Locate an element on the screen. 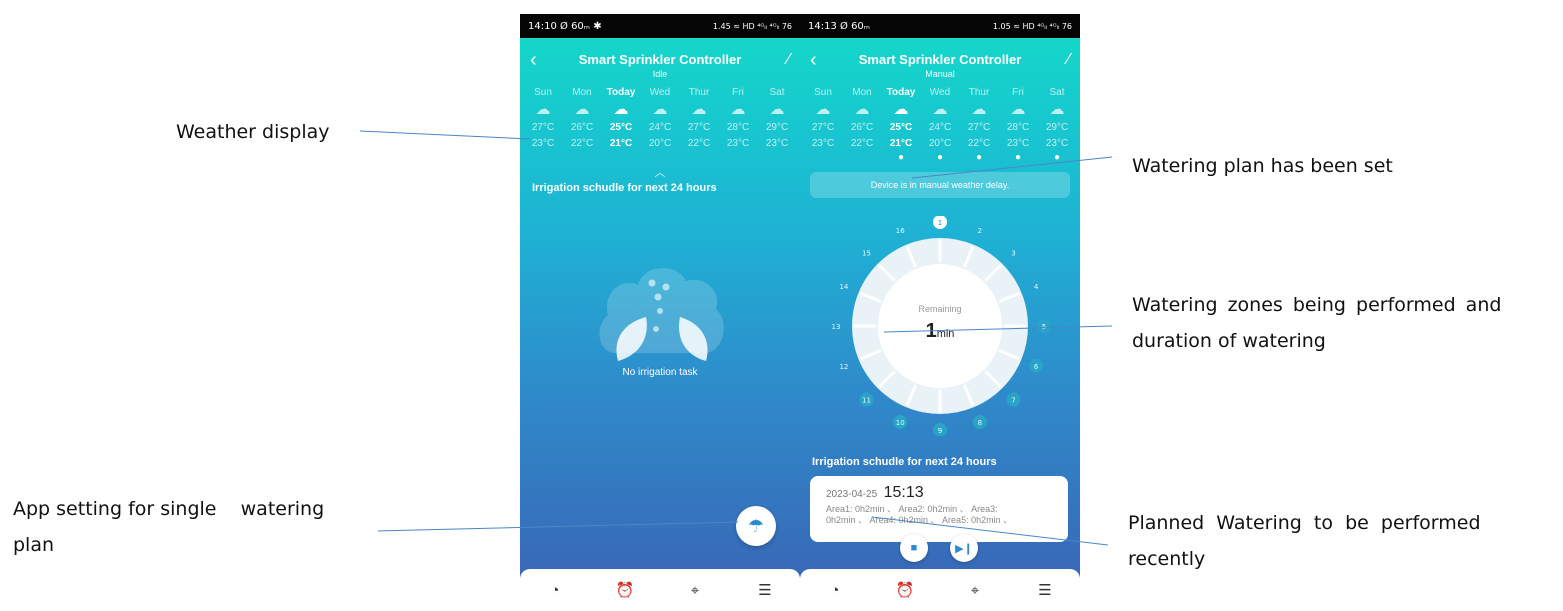  status-time: 14:13 is located at coordinates (822, 26).